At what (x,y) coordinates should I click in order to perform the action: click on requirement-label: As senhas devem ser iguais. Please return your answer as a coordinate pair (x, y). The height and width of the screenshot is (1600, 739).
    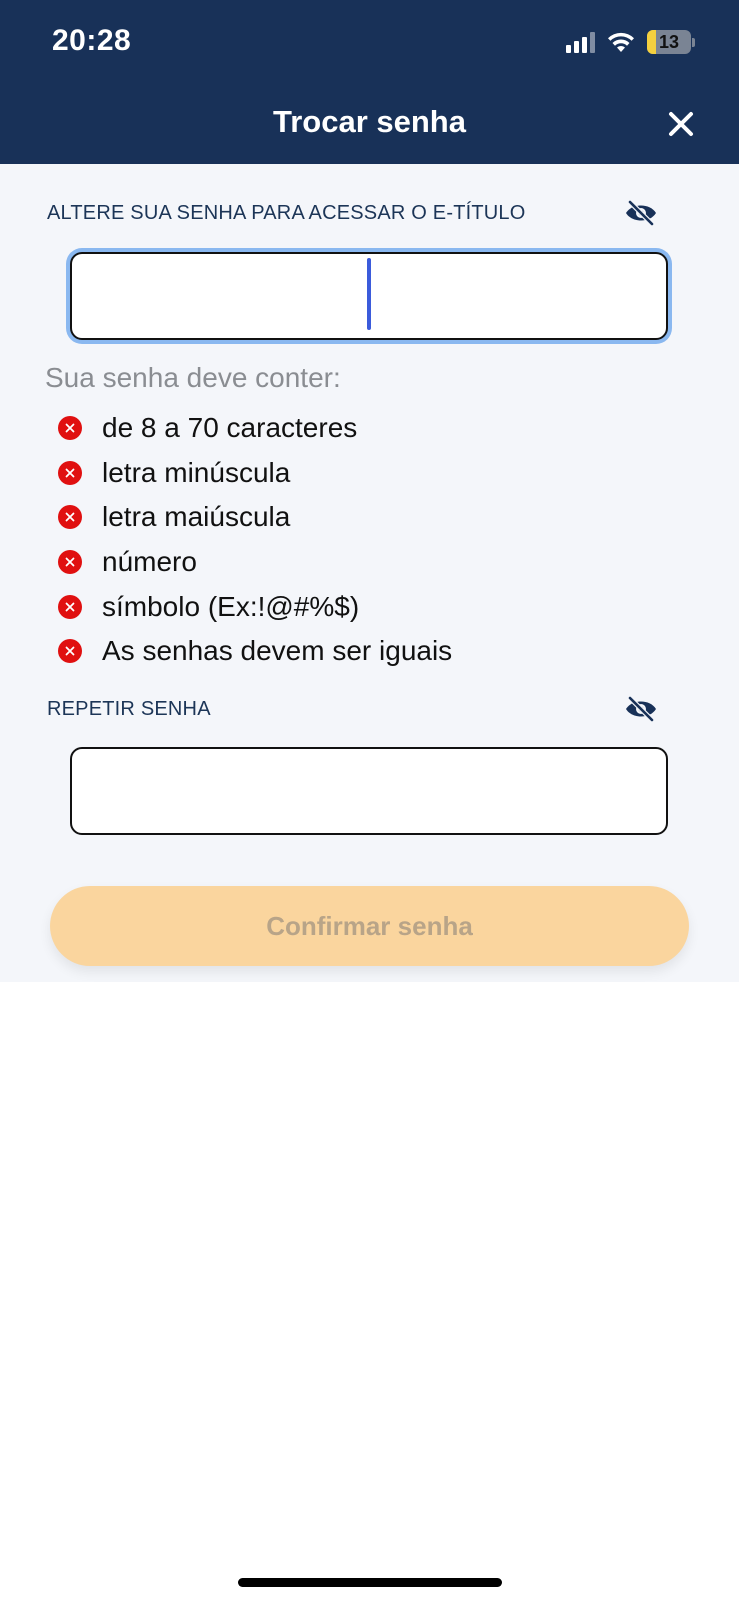
    Looking at the image, I should click on (277, 651).